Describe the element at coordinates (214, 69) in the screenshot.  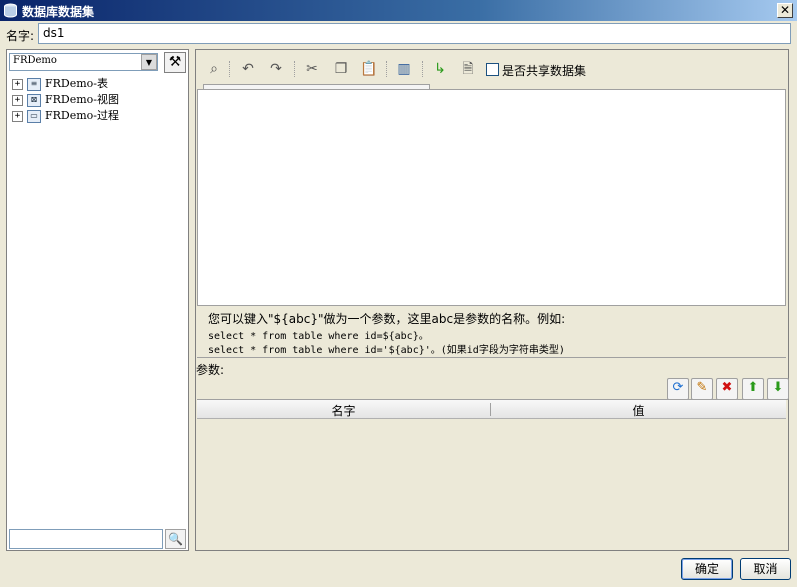
I see `preview-icon: ⌕` at that location.